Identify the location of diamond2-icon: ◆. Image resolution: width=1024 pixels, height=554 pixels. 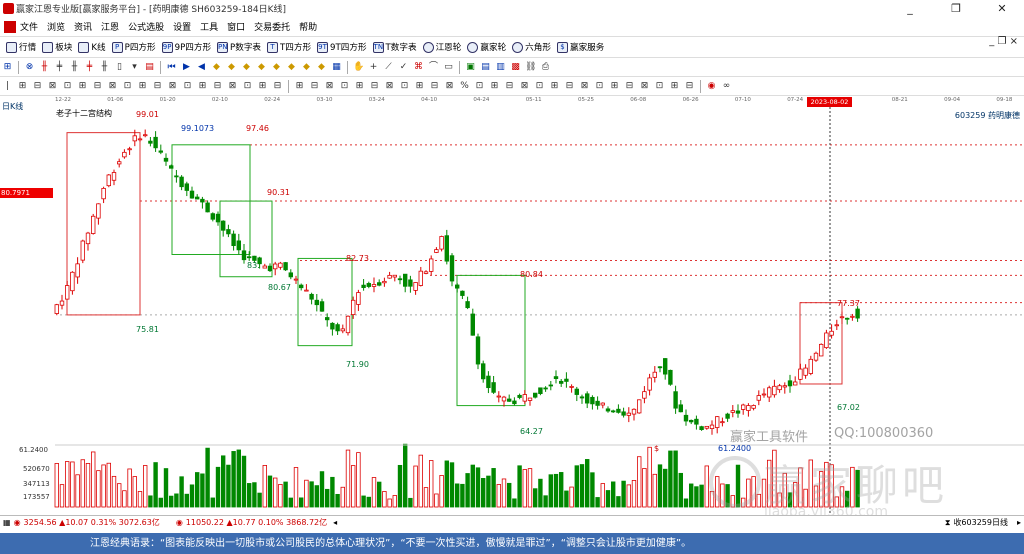
(231, 67).